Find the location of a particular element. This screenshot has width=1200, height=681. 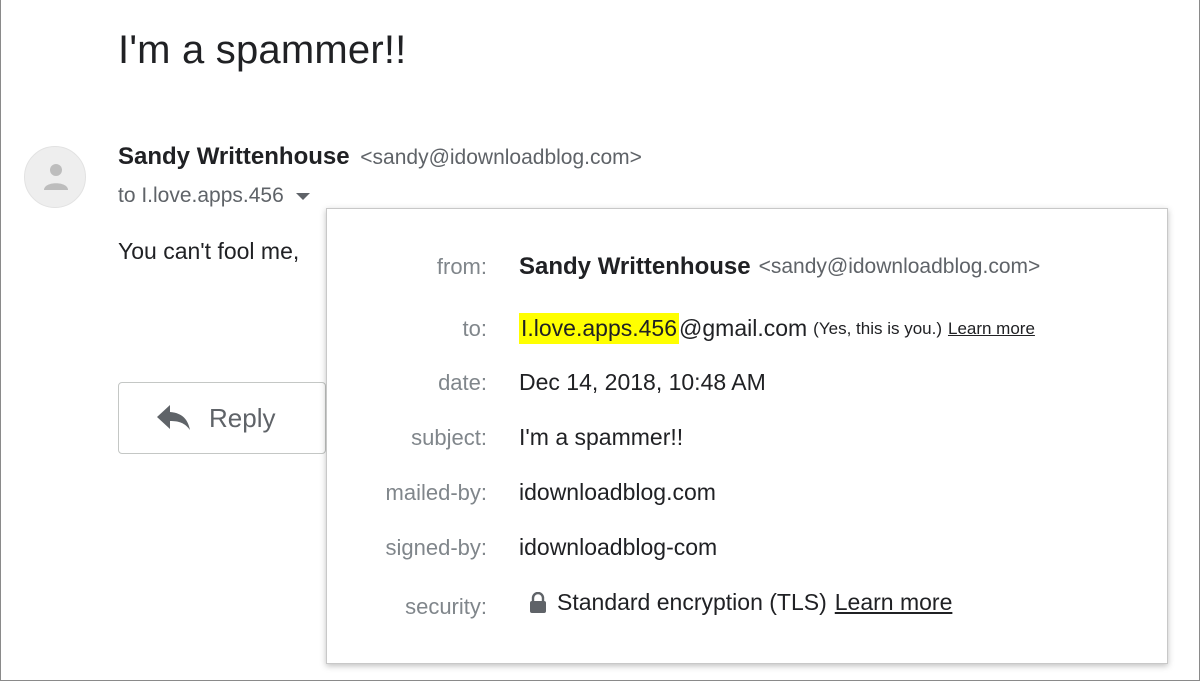

details-security-value: Standard encryption (TLS) is located at coordinates (692, 602).